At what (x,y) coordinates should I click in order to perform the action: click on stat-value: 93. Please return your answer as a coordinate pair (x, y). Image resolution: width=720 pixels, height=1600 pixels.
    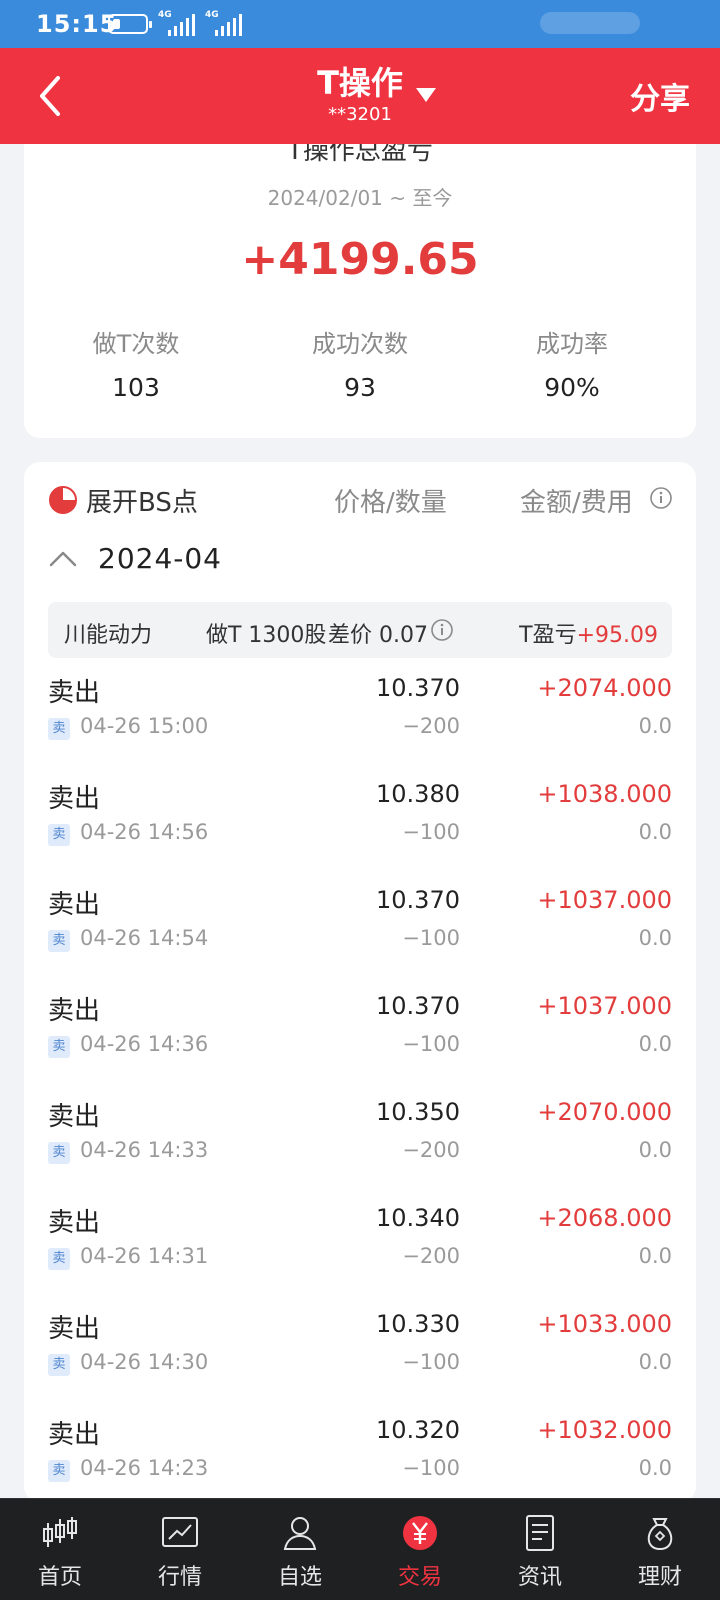
    Looking at the image, I should click on (360, 387).